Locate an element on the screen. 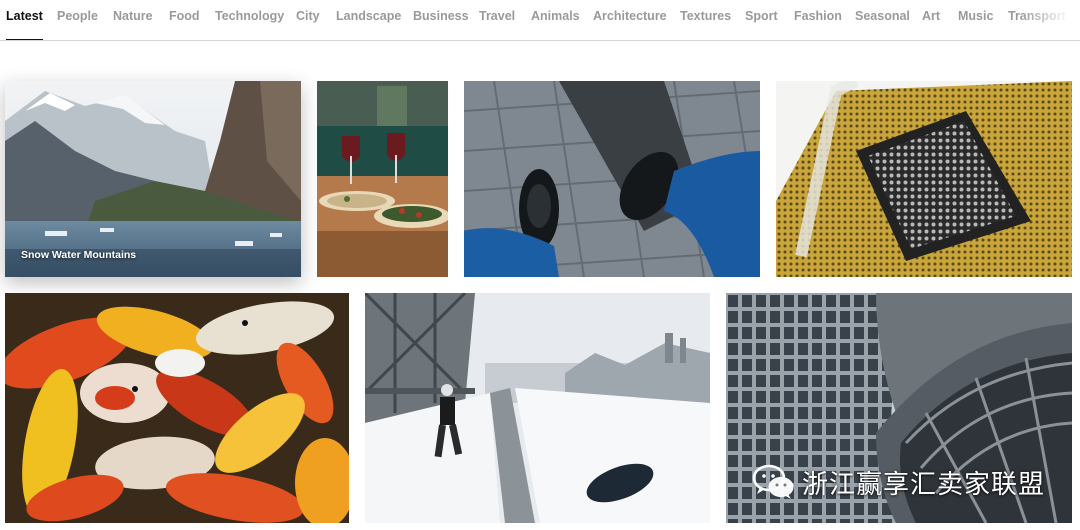 Image resolution: width=1080 pixels, height=530 pixels. tab-travel: Travel is located at coordinates (497, 19).